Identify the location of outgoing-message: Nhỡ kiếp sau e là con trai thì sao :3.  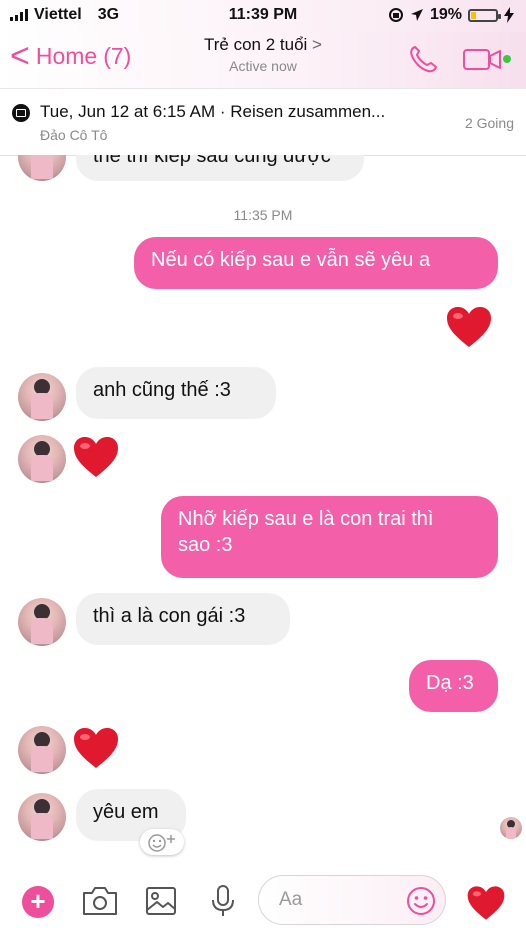
(329, 537).